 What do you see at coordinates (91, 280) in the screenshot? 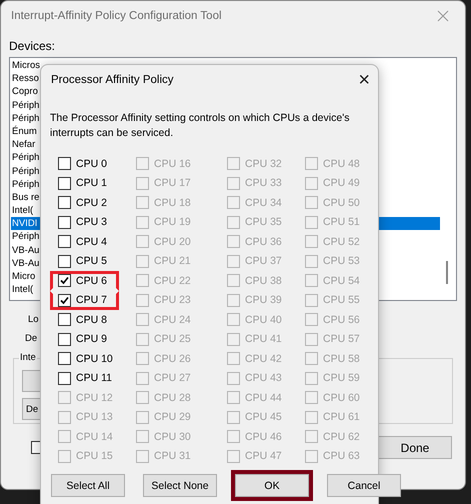
I see `checkbox-label: CPU 6` at bounding box center [91, 280].